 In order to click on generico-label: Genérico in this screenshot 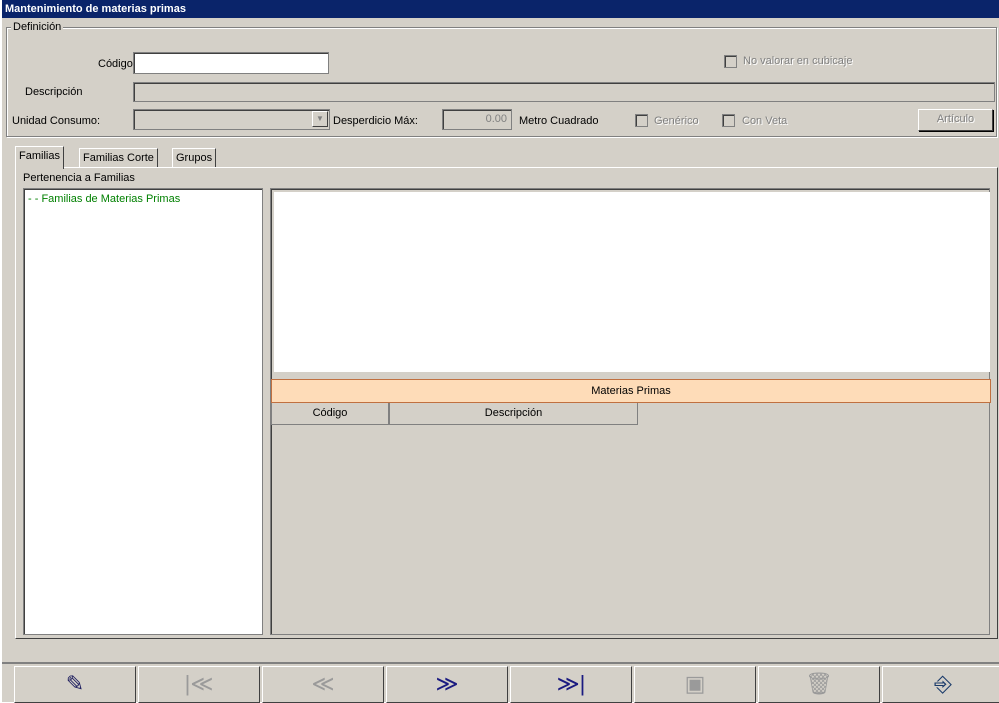, I will do `click(676, 121)`.